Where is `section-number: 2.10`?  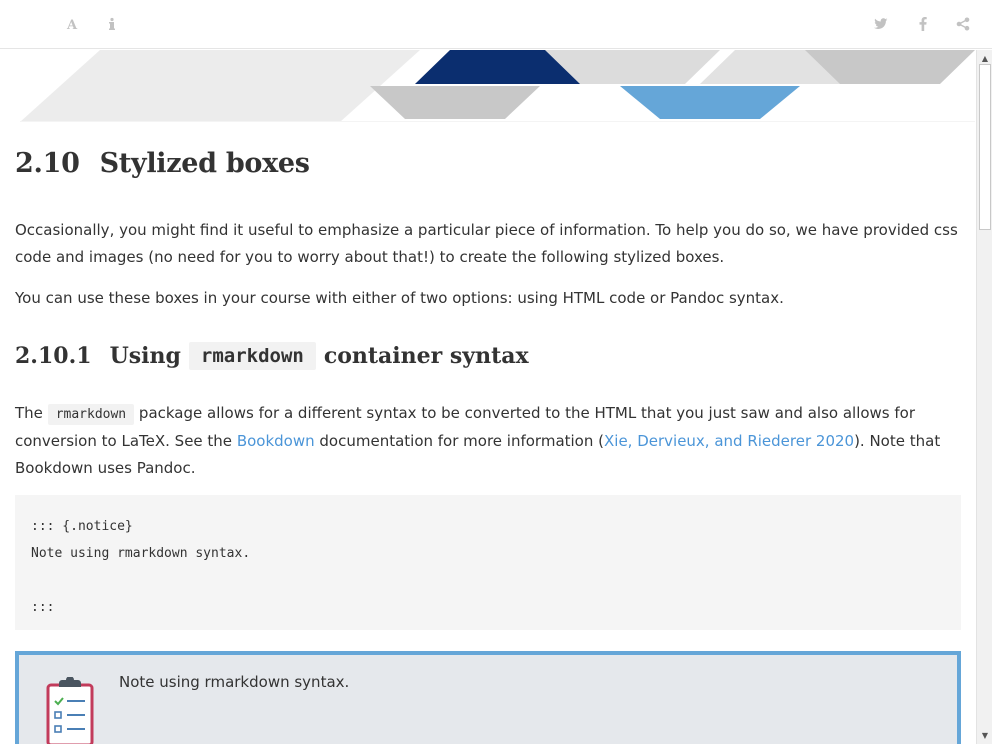 section-number: 2.10 is located at coordinates (47, 163).